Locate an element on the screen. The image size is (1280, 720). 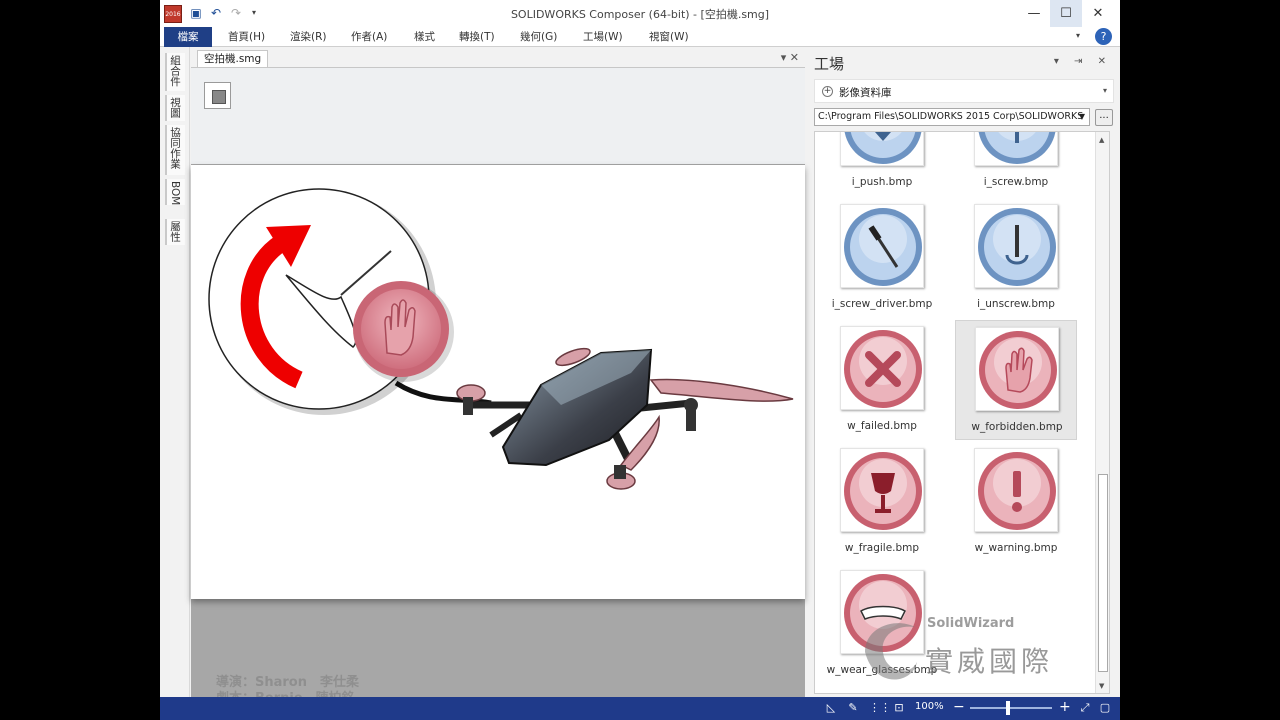
gallery-item: w_fragile.bmp is located at coordinates (882, 502).